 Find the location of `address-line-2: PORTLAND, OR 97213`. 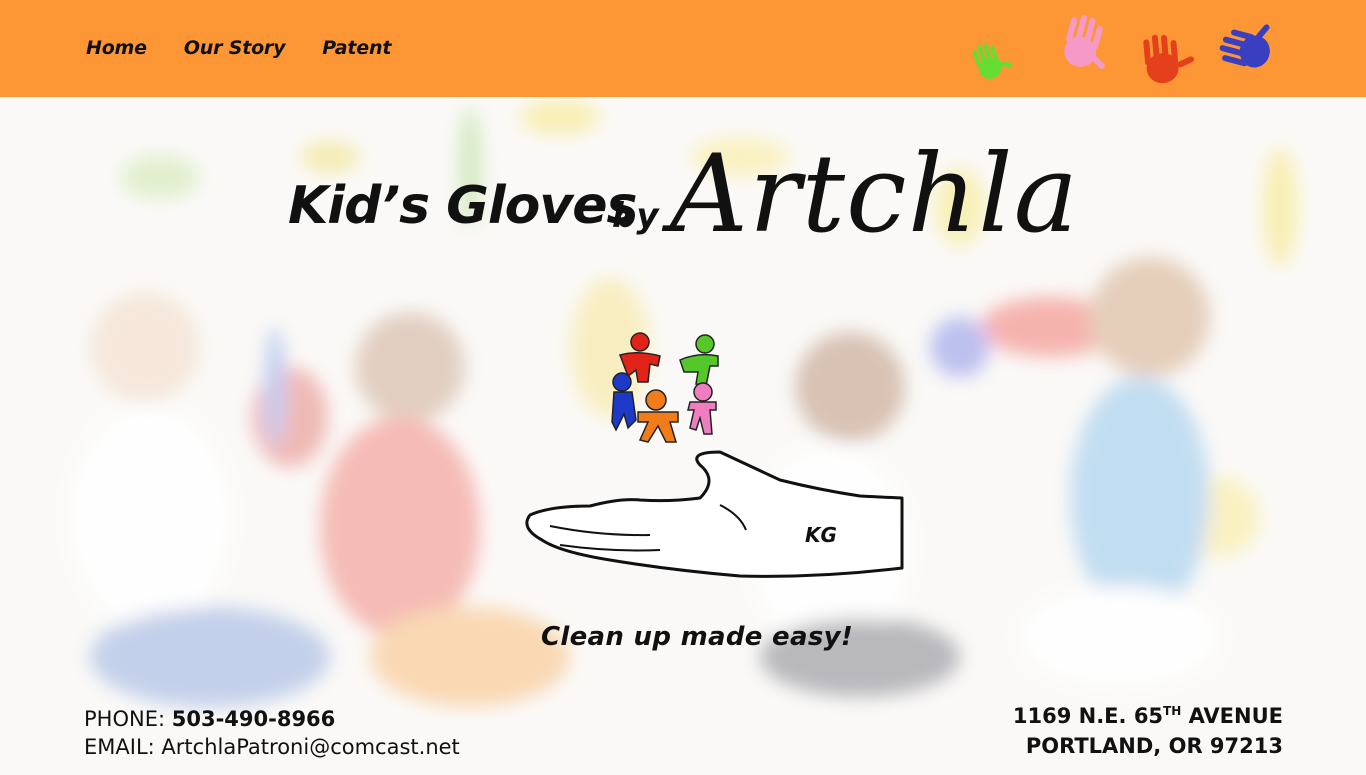

address-line-2: PORTLAND, OR 97213 is located at coordinates (1154, 746).